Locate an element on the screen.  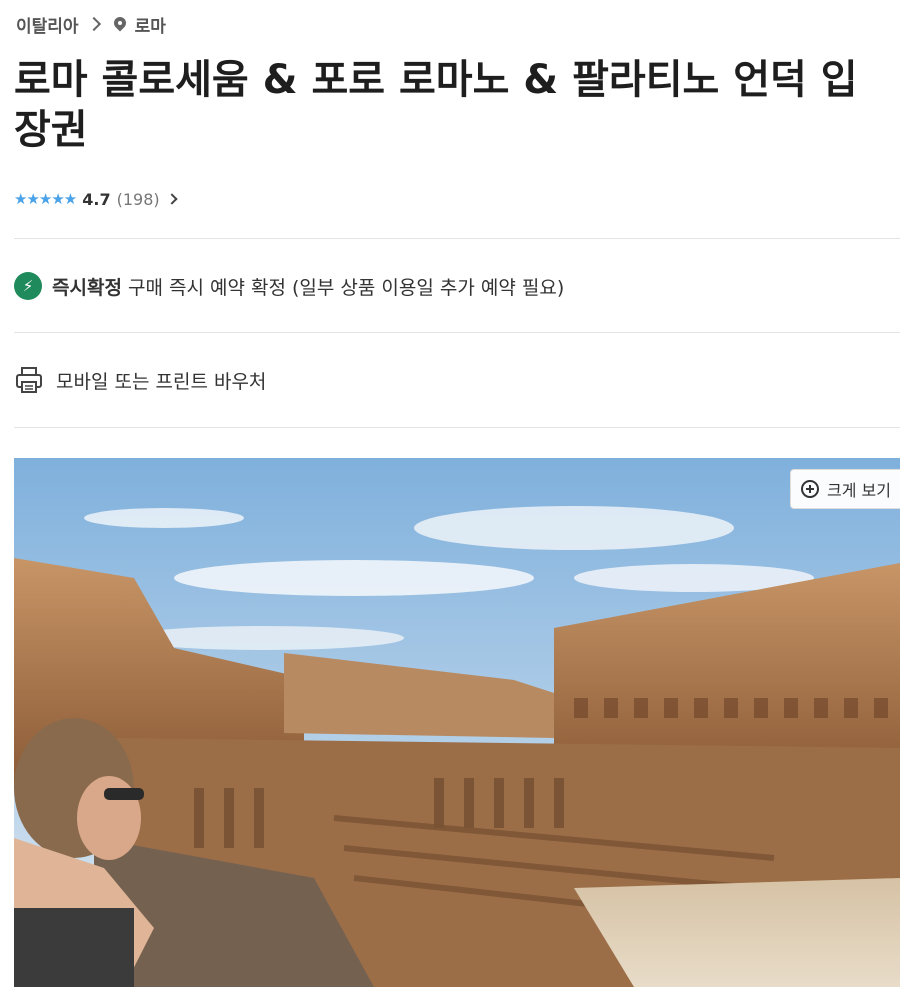
breadcrumb: 이탈리아 로마 is located at coordinates (91, 24).